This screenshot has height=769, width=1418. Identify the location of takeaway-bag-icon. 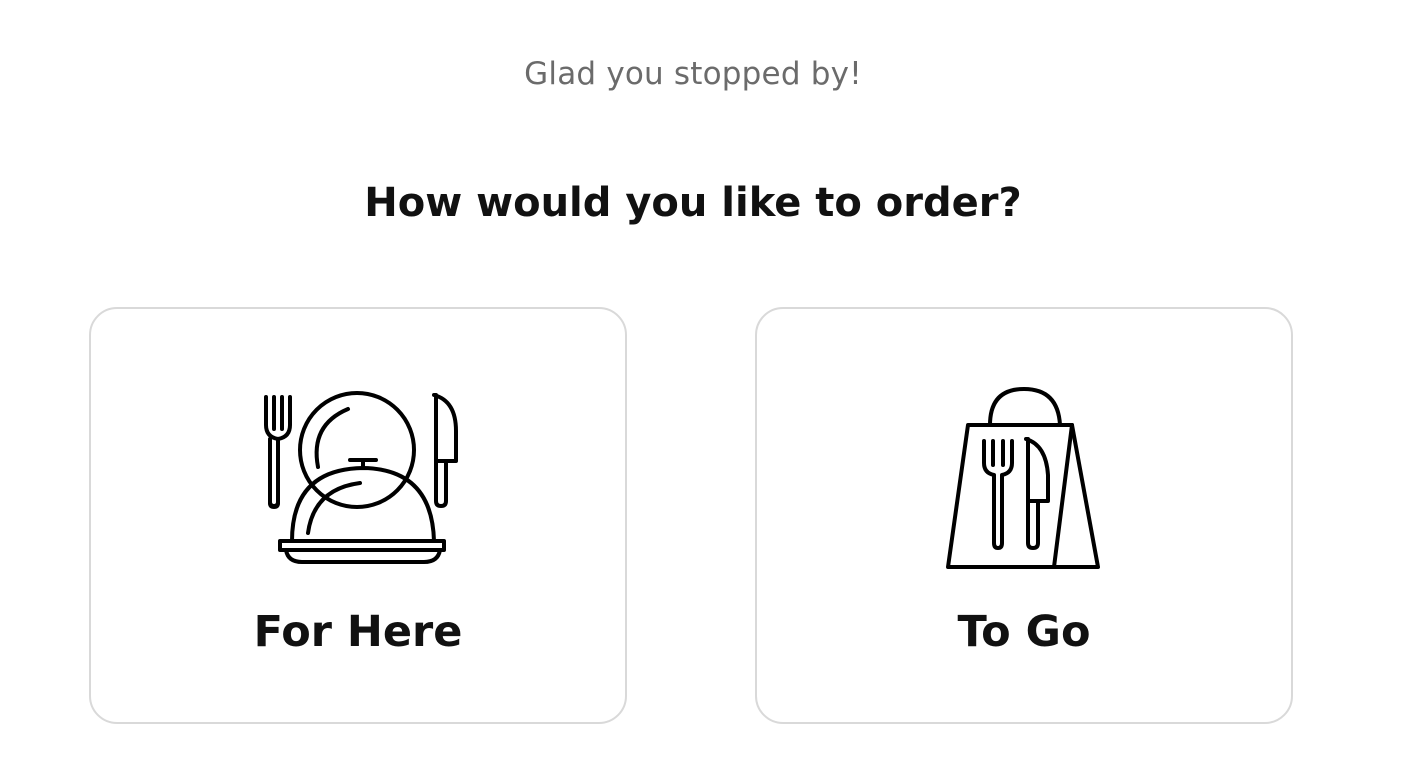
(1024, 480).